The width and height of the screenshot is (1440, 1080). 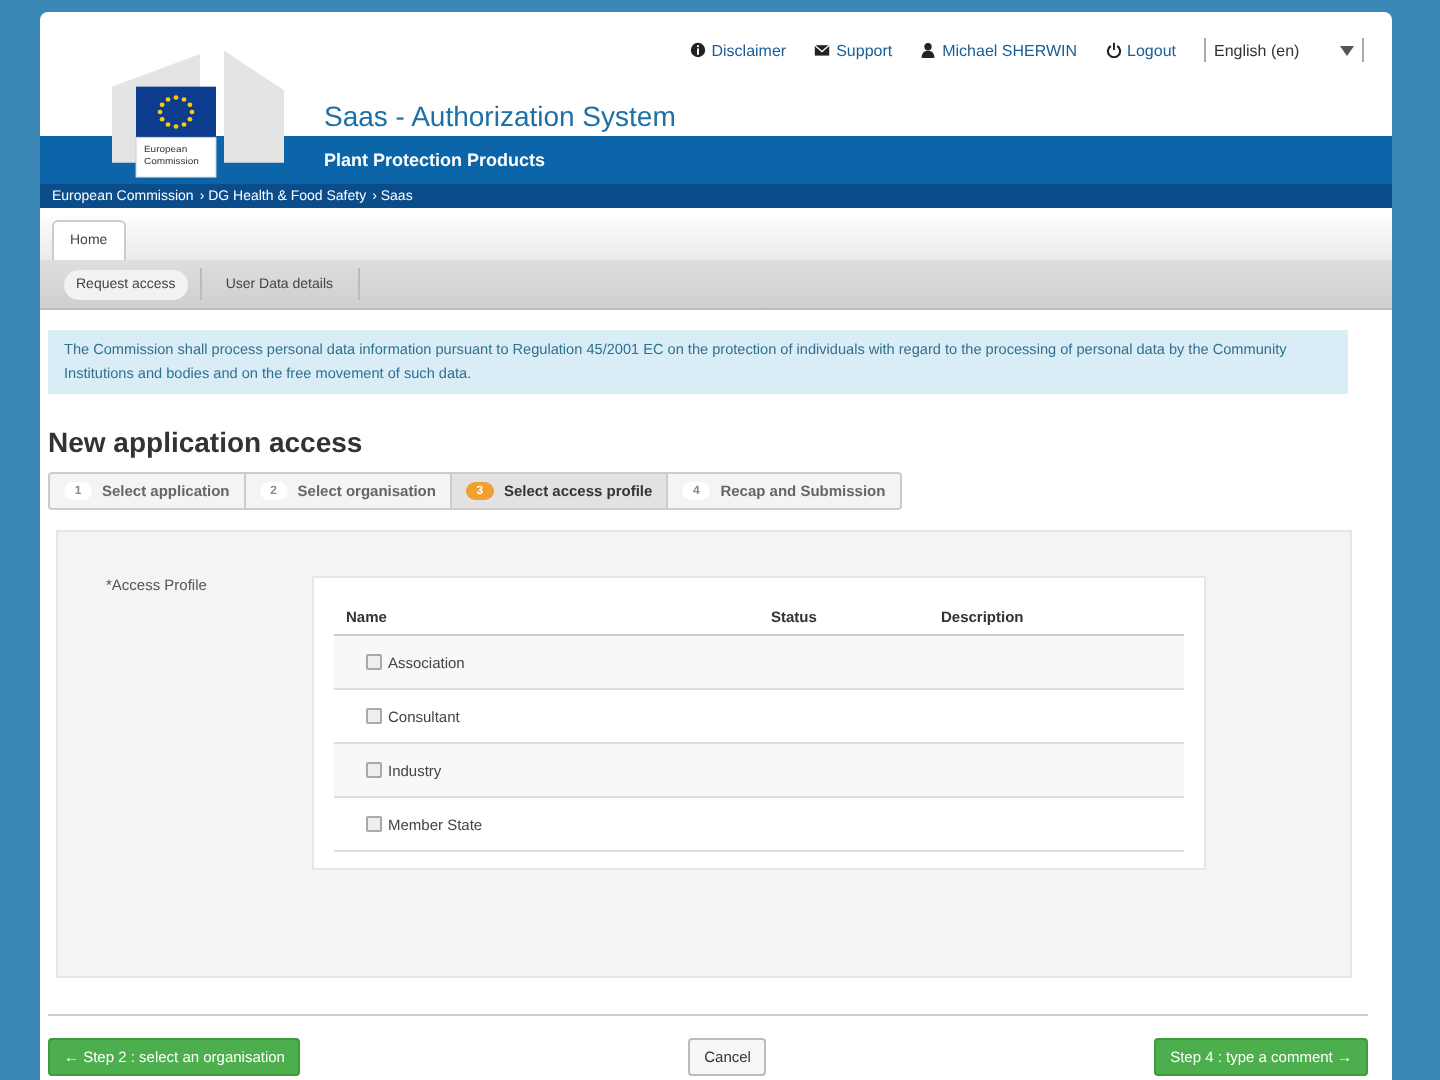 What do you see at coordinates (500, 116) in the screenshot?
I see `site-title: Saas - Authorization System` at bounding box center [500, 116].